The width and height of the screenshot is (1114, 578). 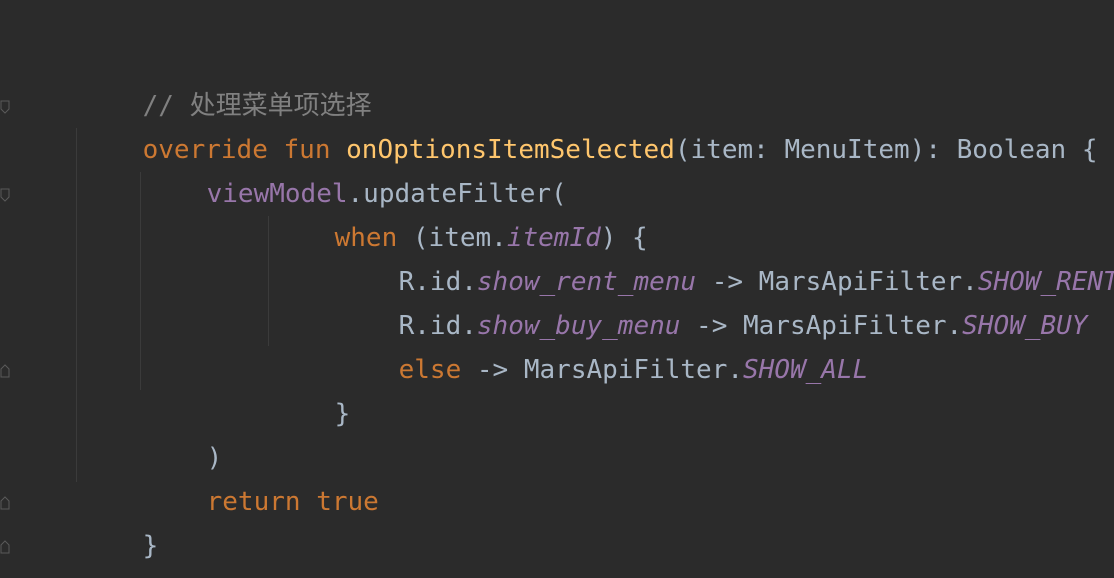 I want to click on code-line-when: when (item.itemId) {, so click(x=460, y=212).